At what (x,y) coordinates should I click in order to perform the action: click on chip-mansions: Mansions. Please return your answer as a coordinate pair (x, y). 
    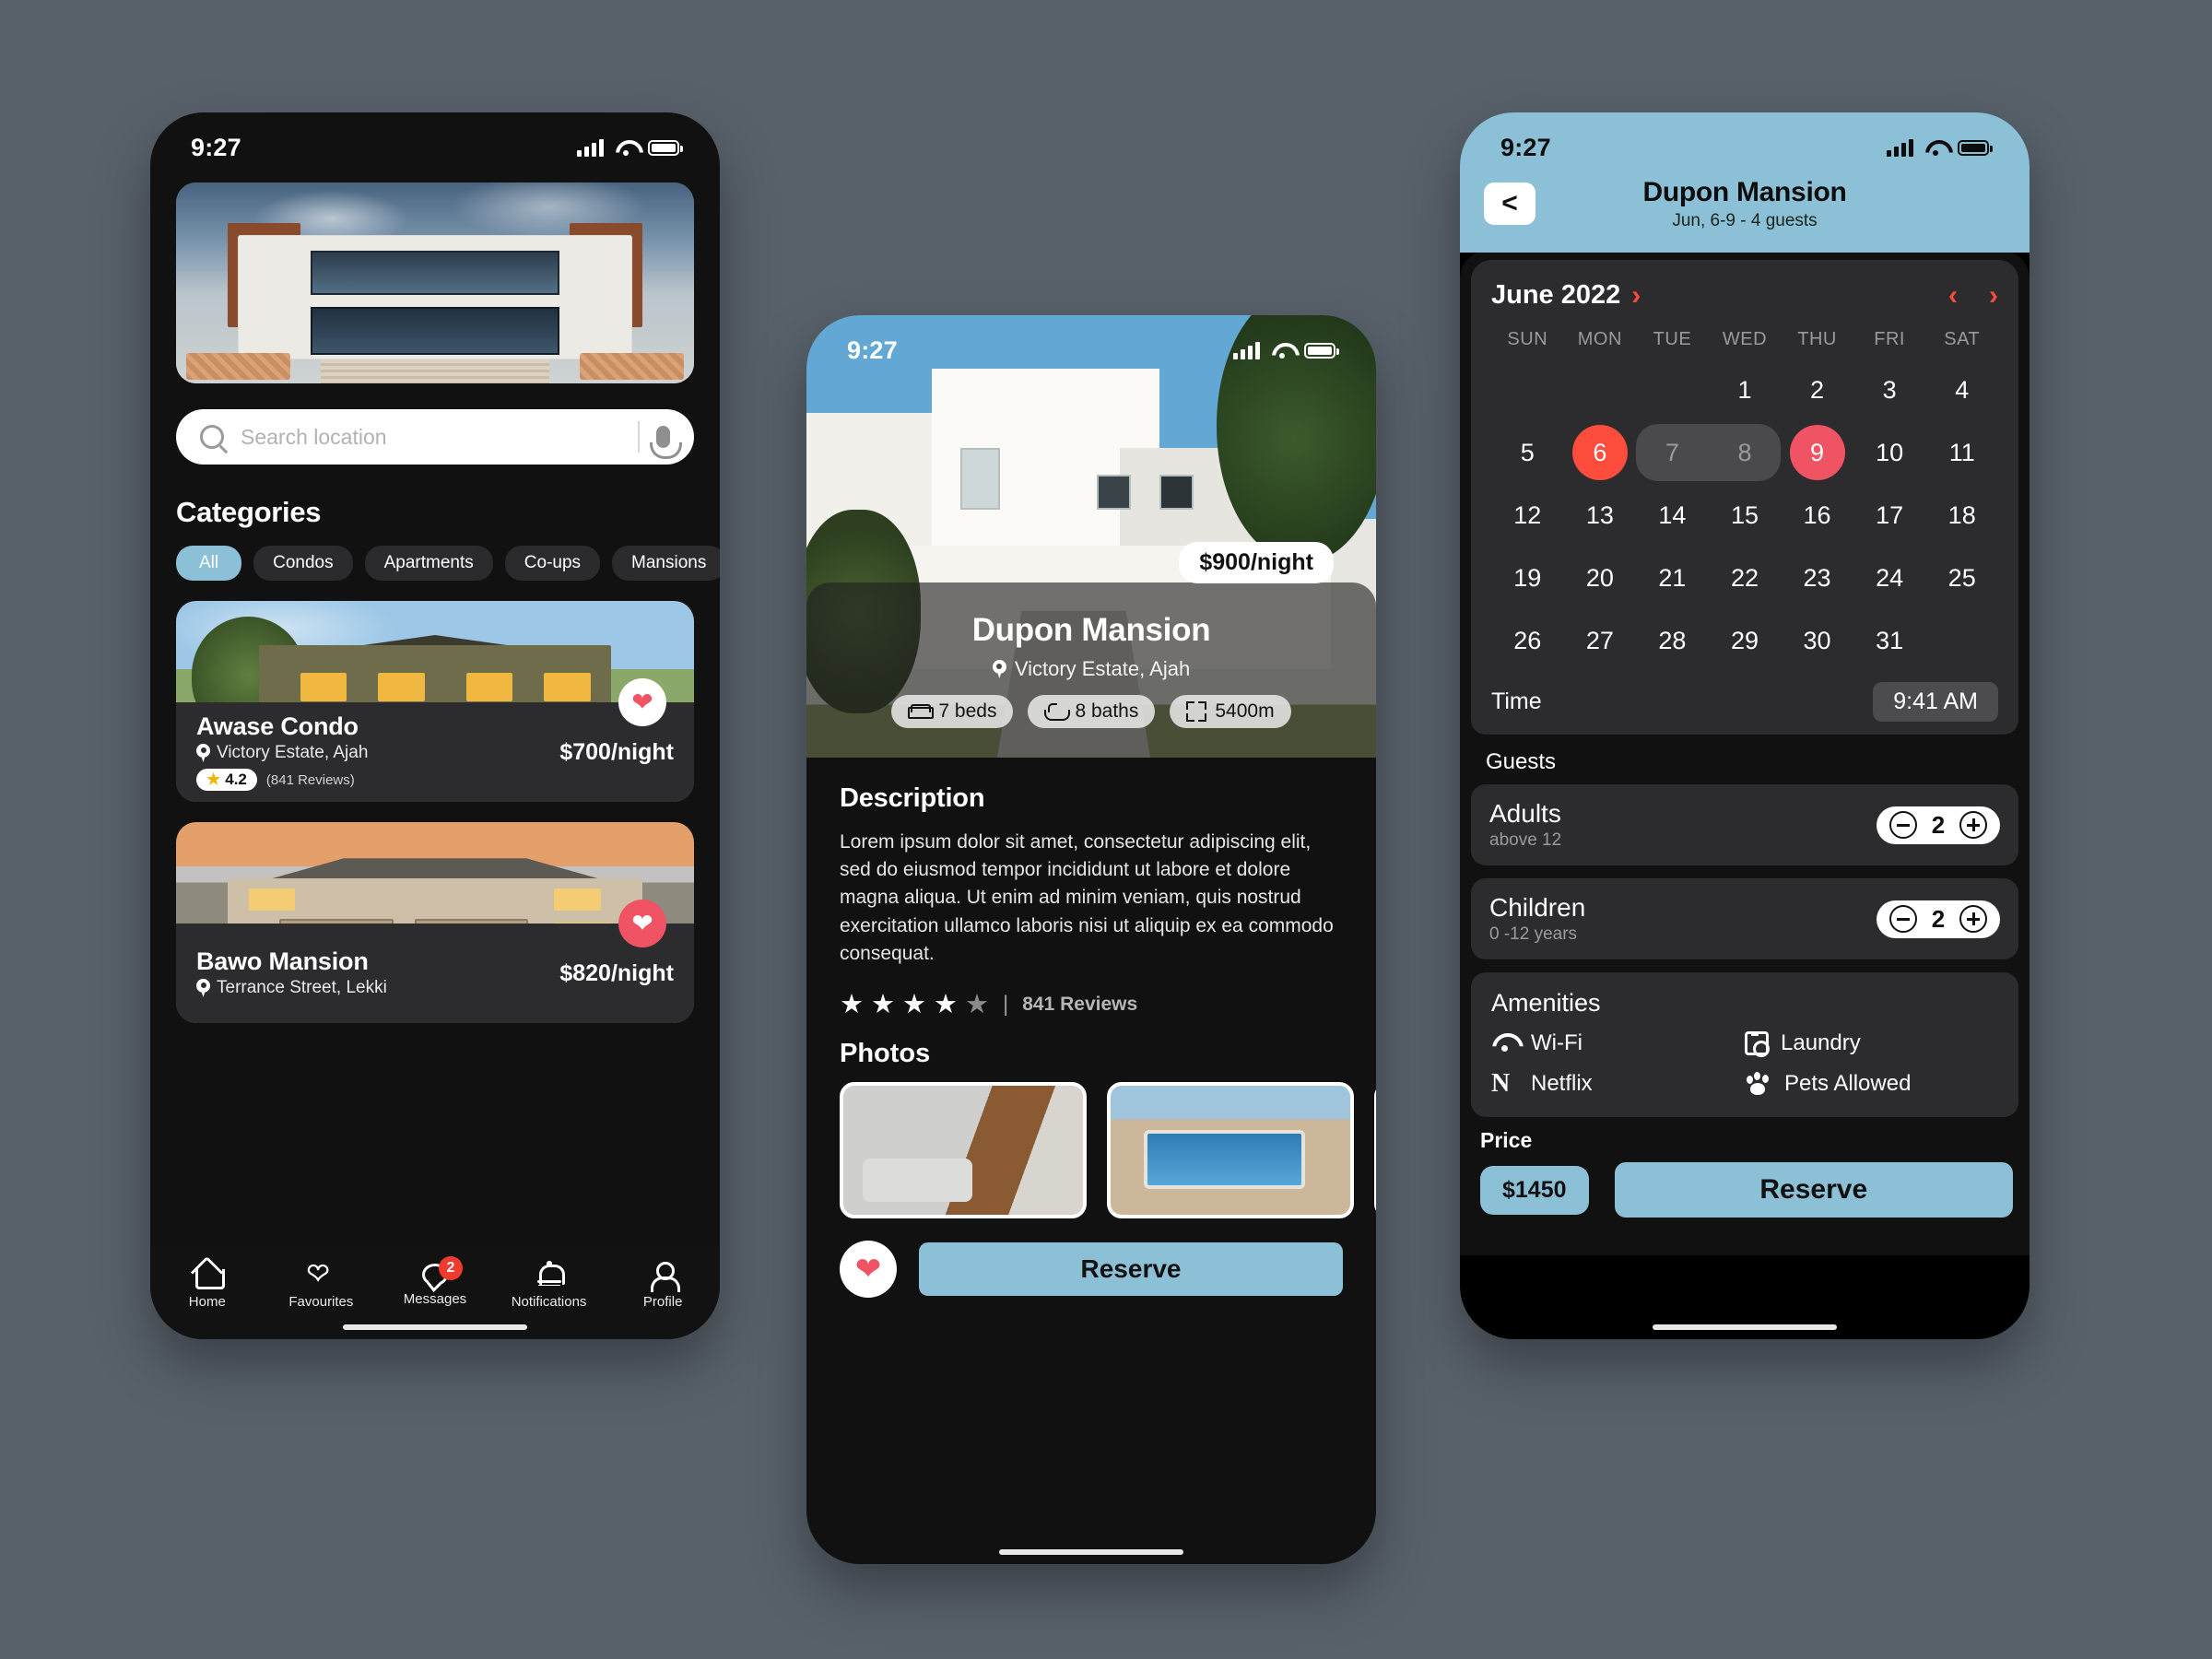
    Looking at the image, I should click on (666, 563).